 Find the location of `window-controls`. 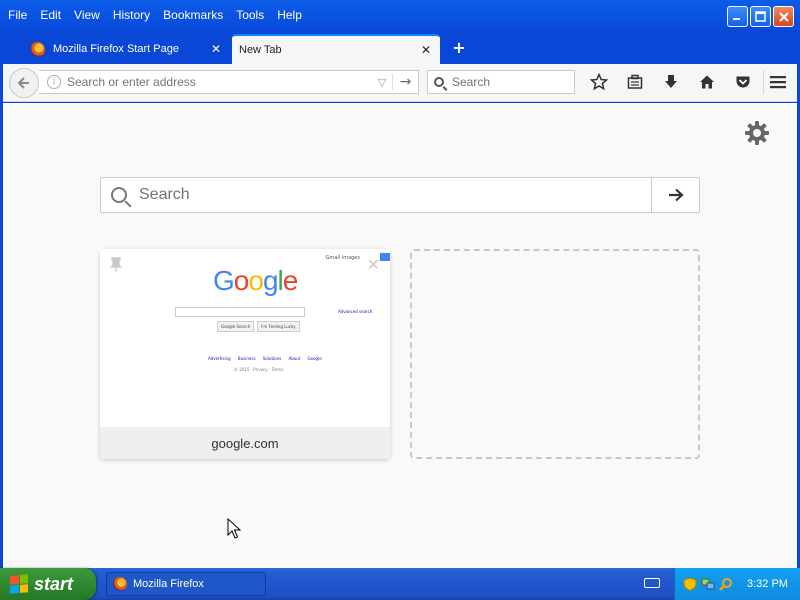

window-controls is located at coordinates (760, 16).